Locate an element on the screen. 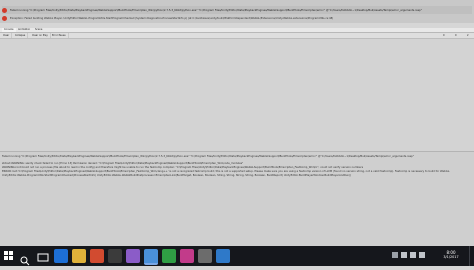  chrome-icon is located at coordinates (151, 257).